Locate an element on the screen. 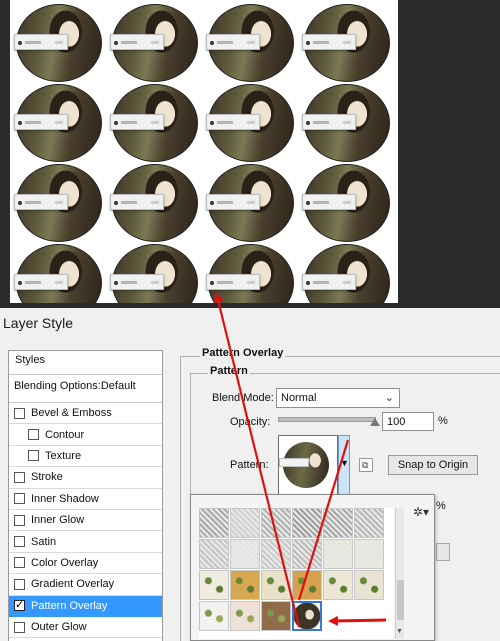  blend-mode-value: Normal is located at coordinates (299, 398).